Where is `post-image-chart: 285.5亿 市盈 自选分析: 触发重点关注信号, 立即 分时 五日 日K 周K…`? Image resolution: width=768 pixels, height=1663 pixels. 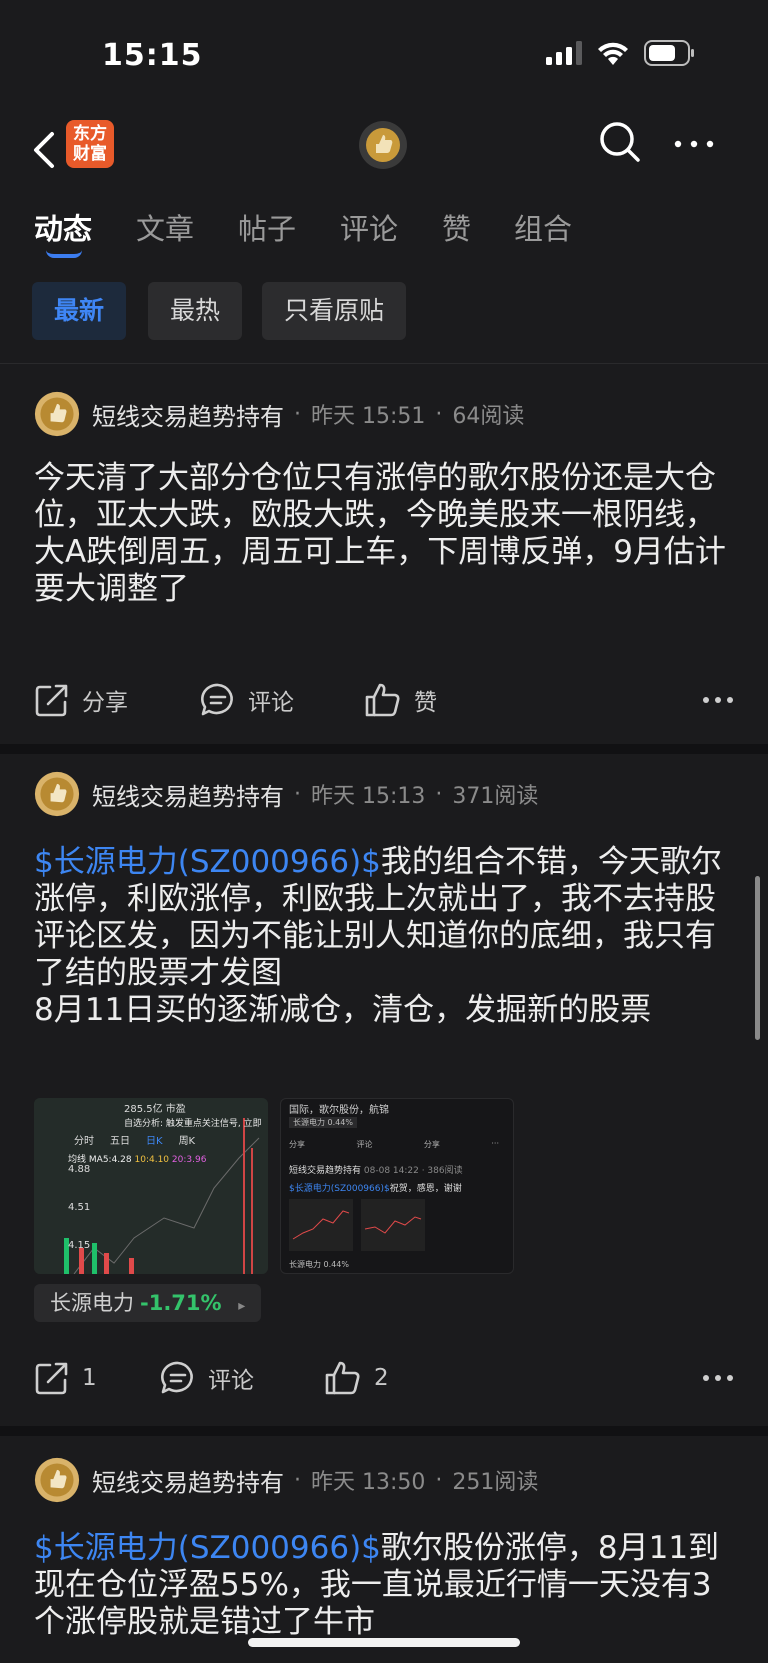
post-image-chart: 285.5亿 市盈 自选分析: 触发重点关注信号, 立即 分时 五日 日K 周K… is located at coordinates (151, 1186).